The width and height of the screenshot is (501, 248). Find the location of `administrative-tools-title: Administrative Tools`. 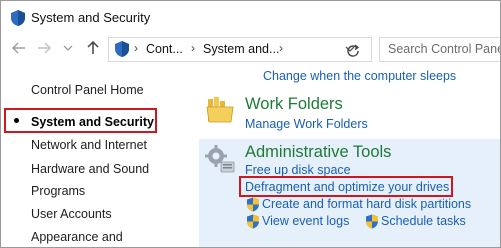

administrative-tools-title: Administrative Tools is located at coordinates (318, 152).